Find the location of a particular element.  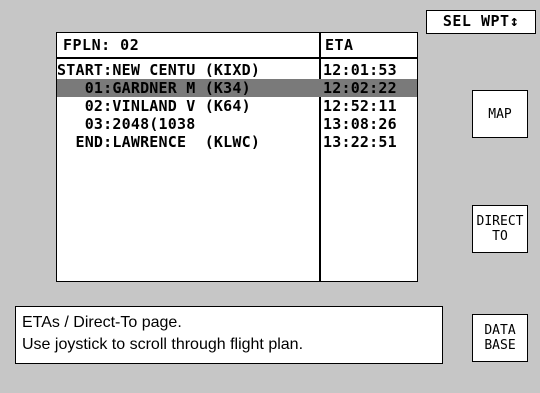

waypoint-name: 02:VINLAND V (K64) is located at coordinates (154, 106).